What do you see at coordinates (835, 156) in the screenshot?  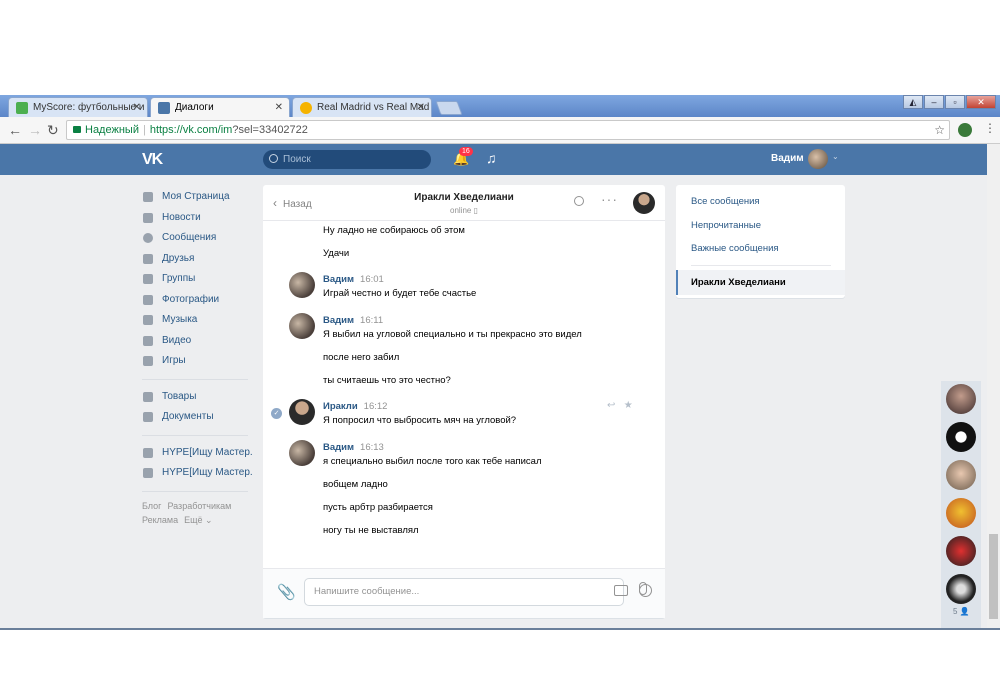 I see `chevron-down-icon: ⌄` at bounding box center [835, 156].